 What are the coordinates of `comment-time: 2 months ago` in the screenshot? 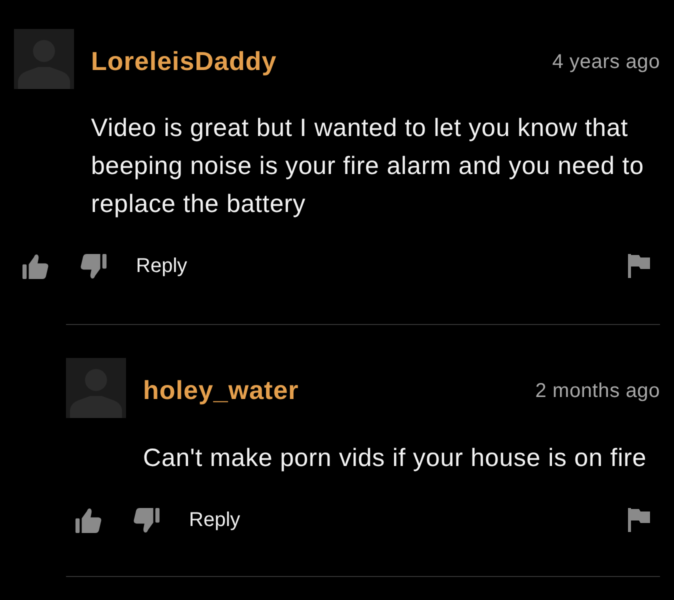 It's located at (597, 391).